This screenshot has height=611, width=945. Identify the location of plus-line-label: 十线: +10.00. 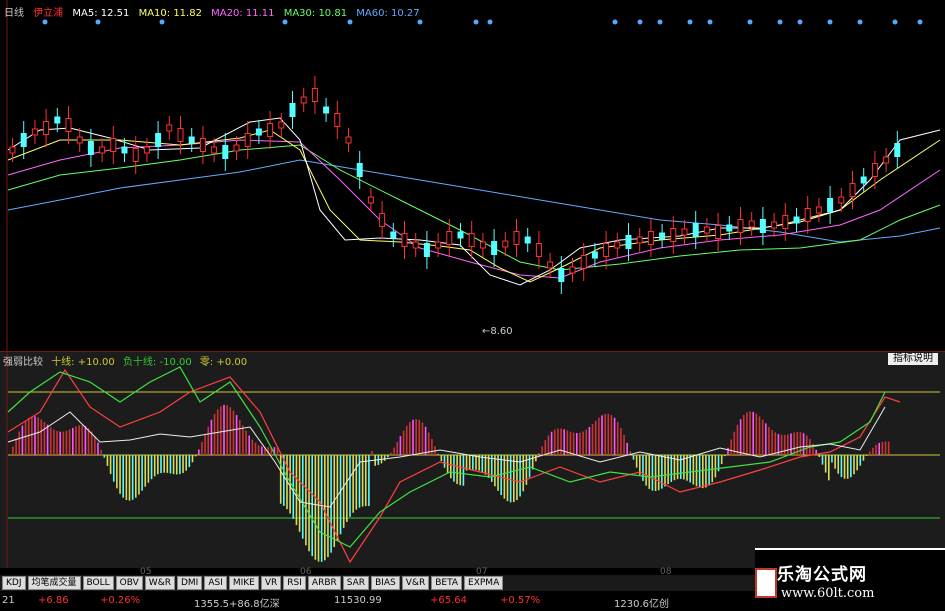
(83, 362).